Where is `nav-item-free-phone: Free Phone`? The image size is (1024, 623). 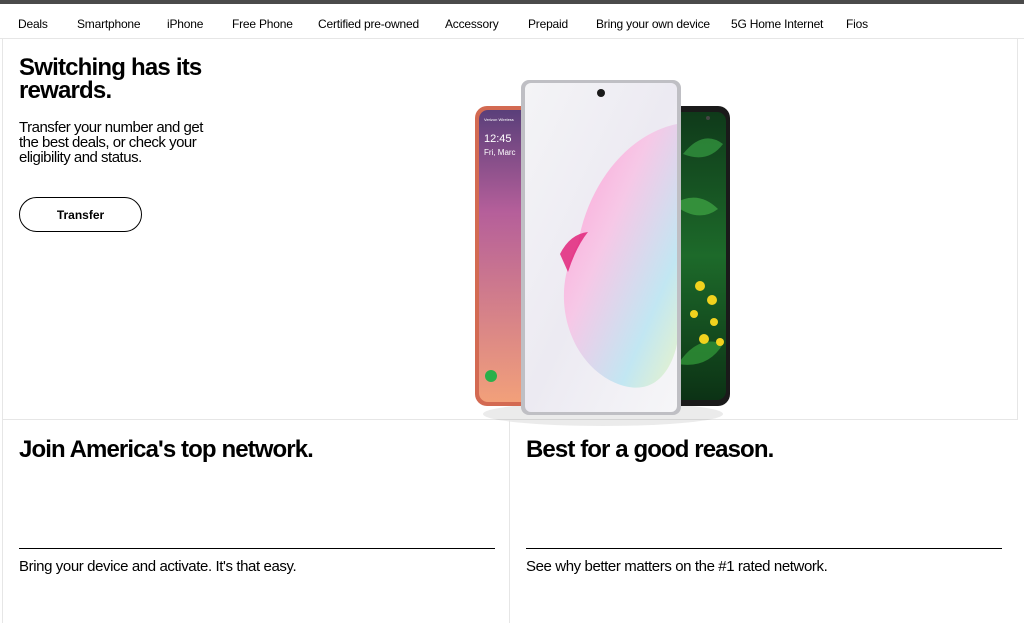
nav-item-free-phone: Free Phone is located at coordinates (262, 24).